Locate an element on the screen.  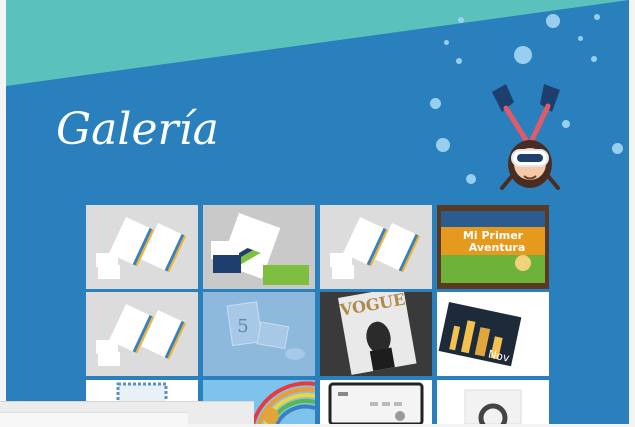
taskbar-panel is located at coordinates (94, 419).